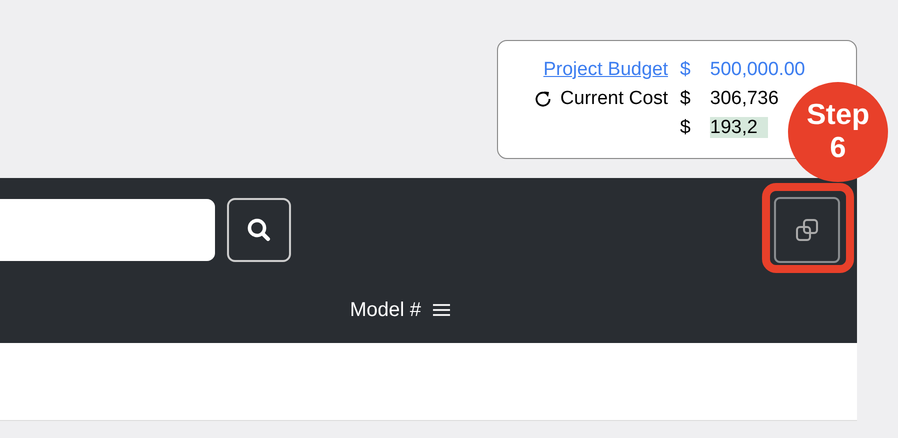  I want to click on copy-icon, so click(807, 230).